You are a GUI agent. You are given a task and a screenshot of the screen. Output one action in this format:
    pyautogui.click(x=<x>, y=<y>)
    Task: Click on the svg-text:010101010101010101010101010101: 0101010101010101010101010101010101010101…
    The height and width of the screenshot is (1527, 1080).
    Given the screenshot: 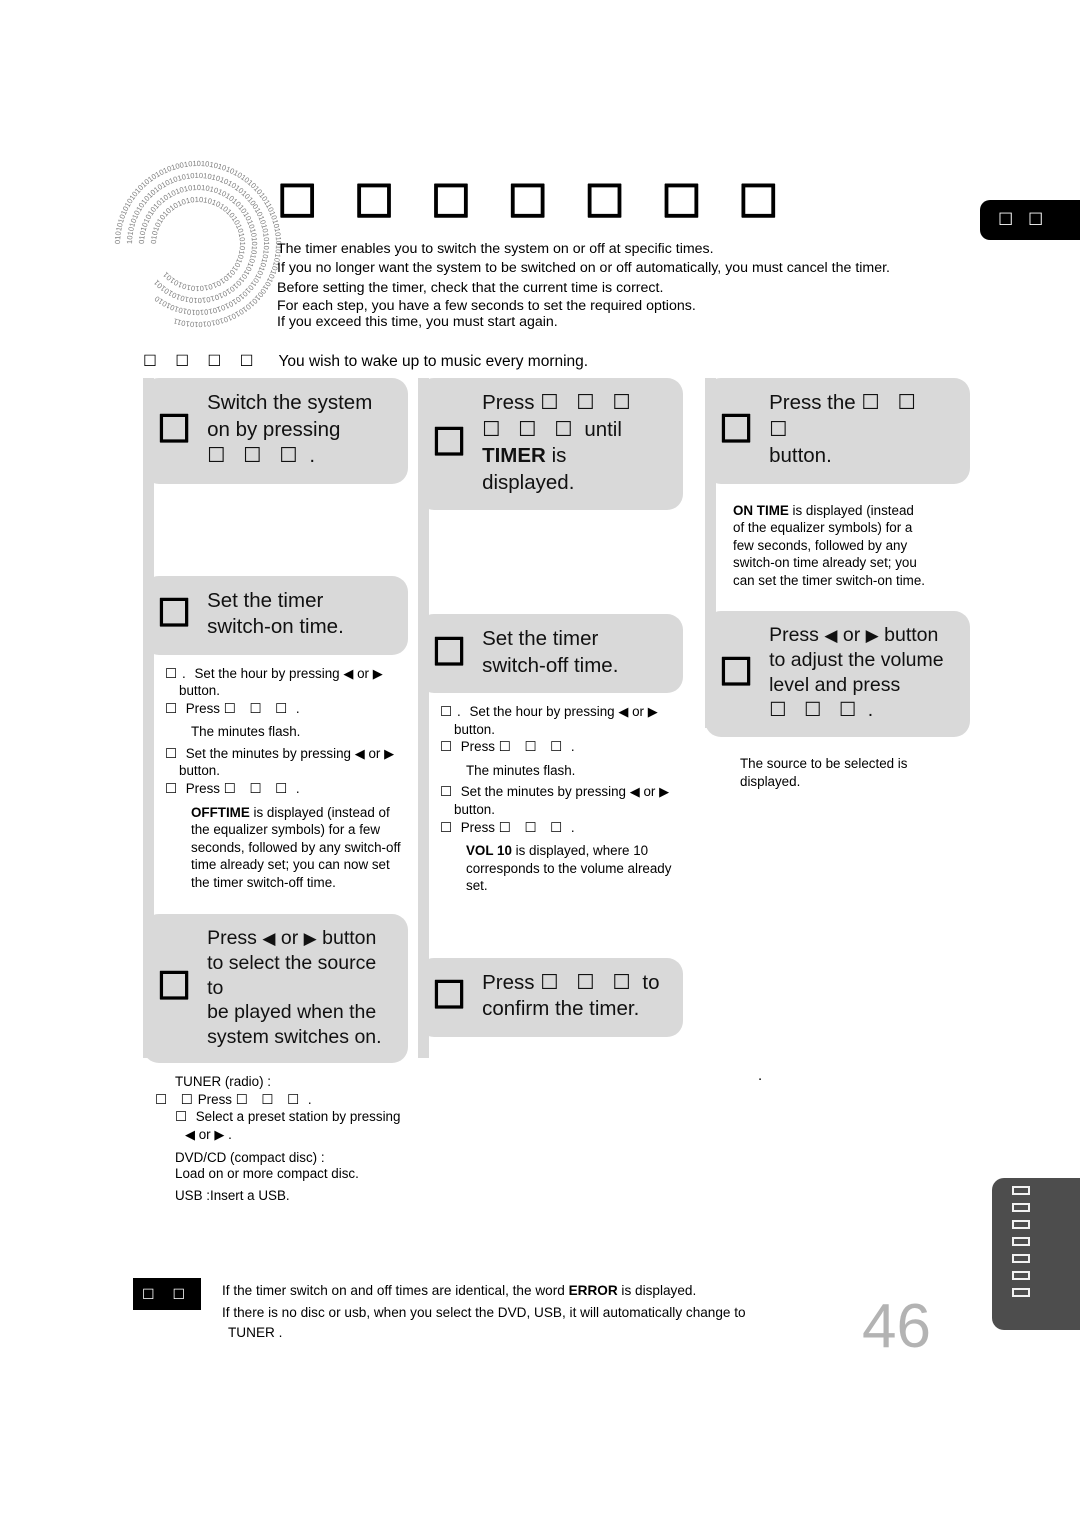 What is the action you would take?
    pyautogui.click(x=198, y=244)
    